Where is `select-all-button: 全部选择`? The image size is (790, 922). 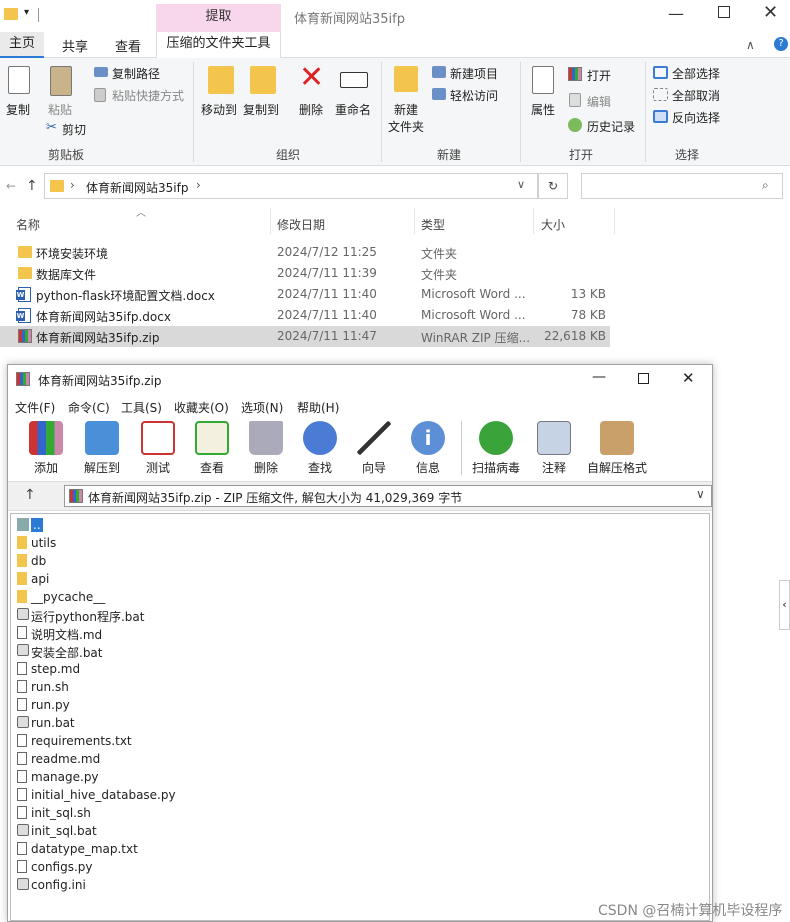 select-all-button: 全部选择 is located at coordinates (696, 73).